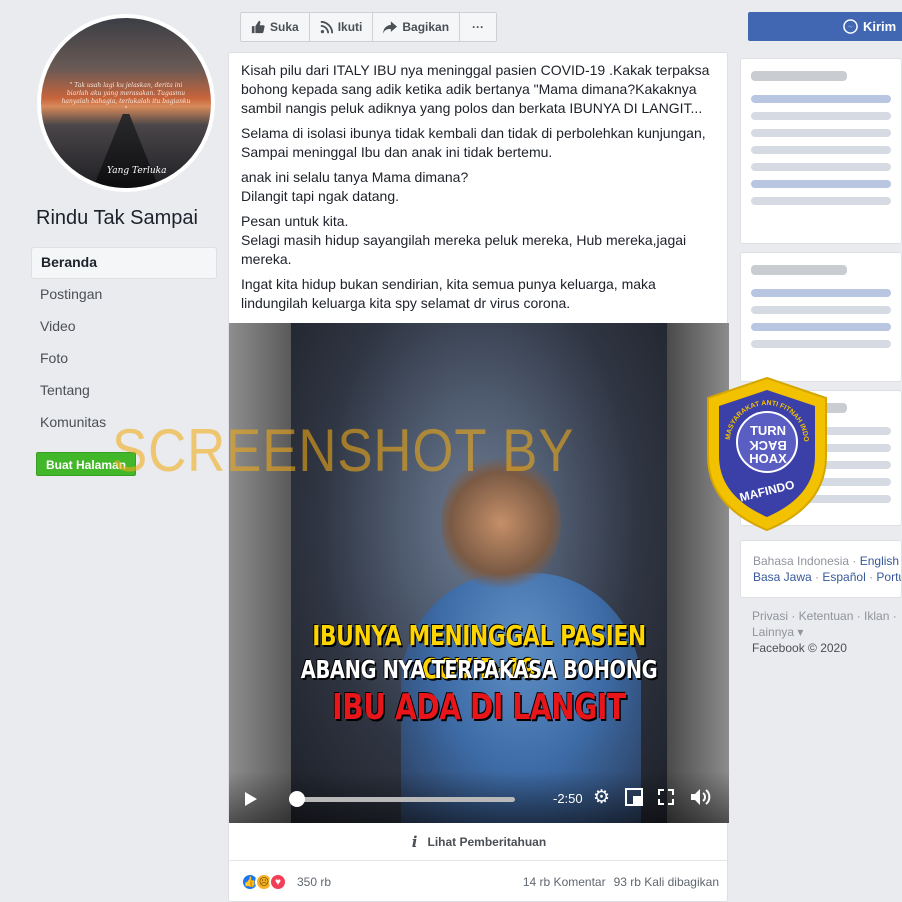 The height and width of the screenshot is (902, 902). What do you see at coordinates (258, 27) in the screenshot?
I see `thumbs-up-icon` at bounding box center [258, 27].